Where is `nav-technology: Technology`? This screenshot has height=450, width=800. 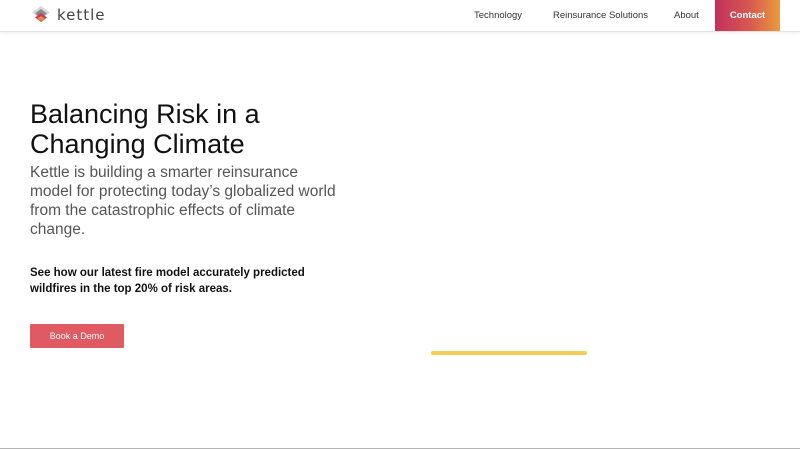
nav-technology: Technology is located at coordinates (498, 15).